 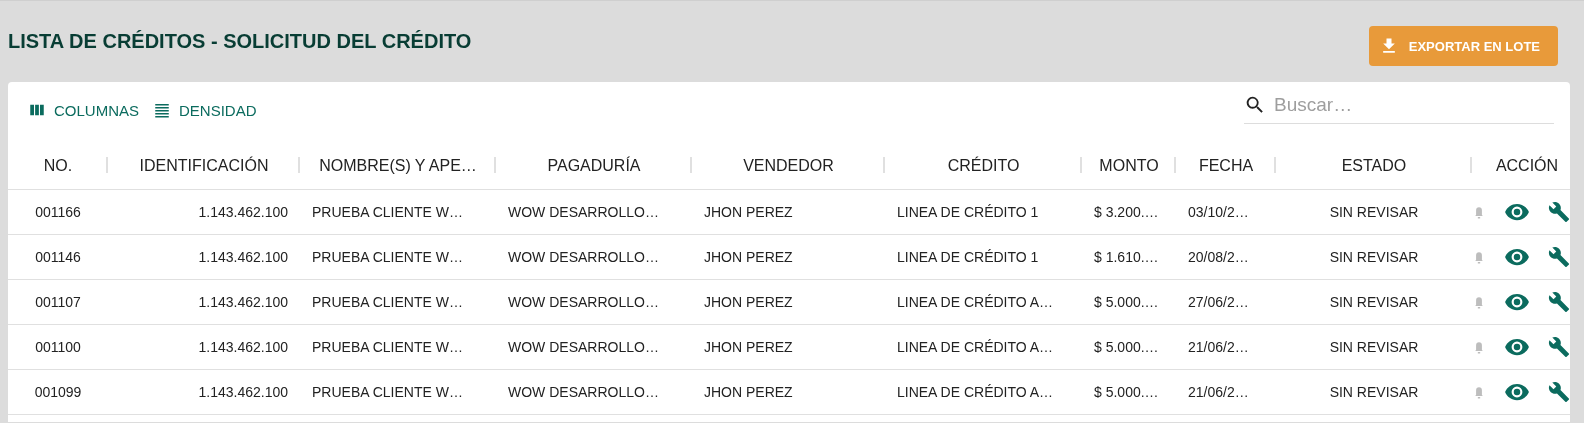 I want to click on column-header: NO., so click(x=58, y=165).